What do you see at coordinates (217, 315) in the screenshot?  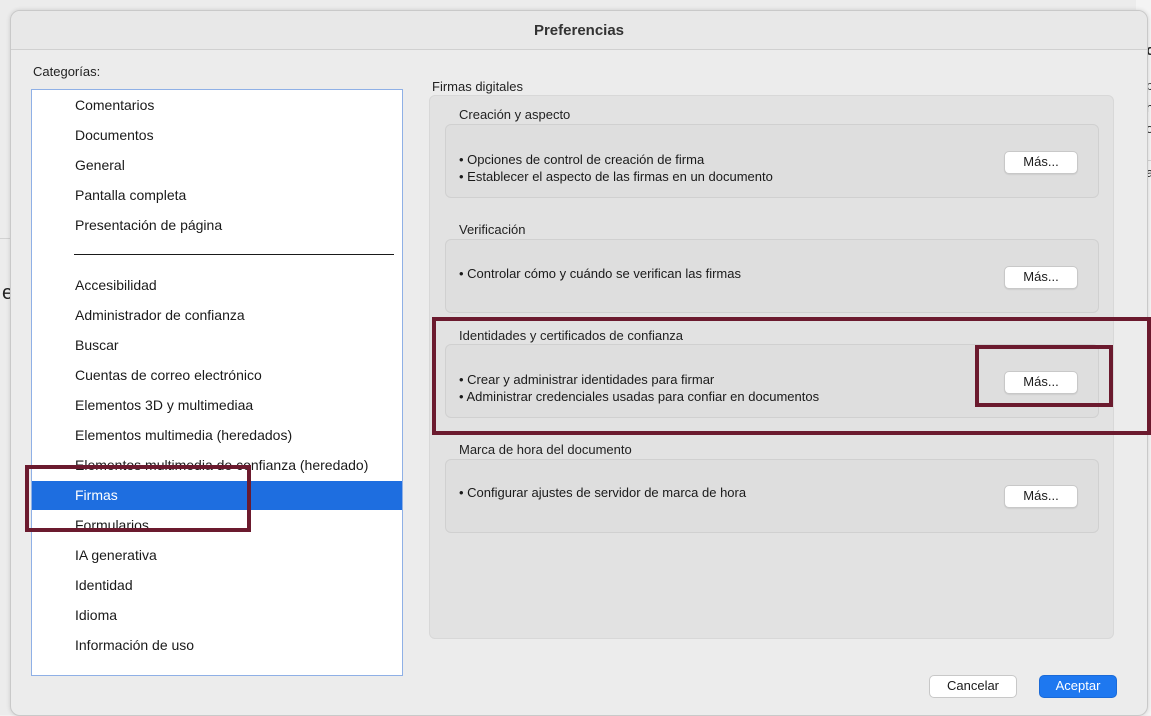 I see `category-item: Administrador de confianza` at bounding box center [217, 315].